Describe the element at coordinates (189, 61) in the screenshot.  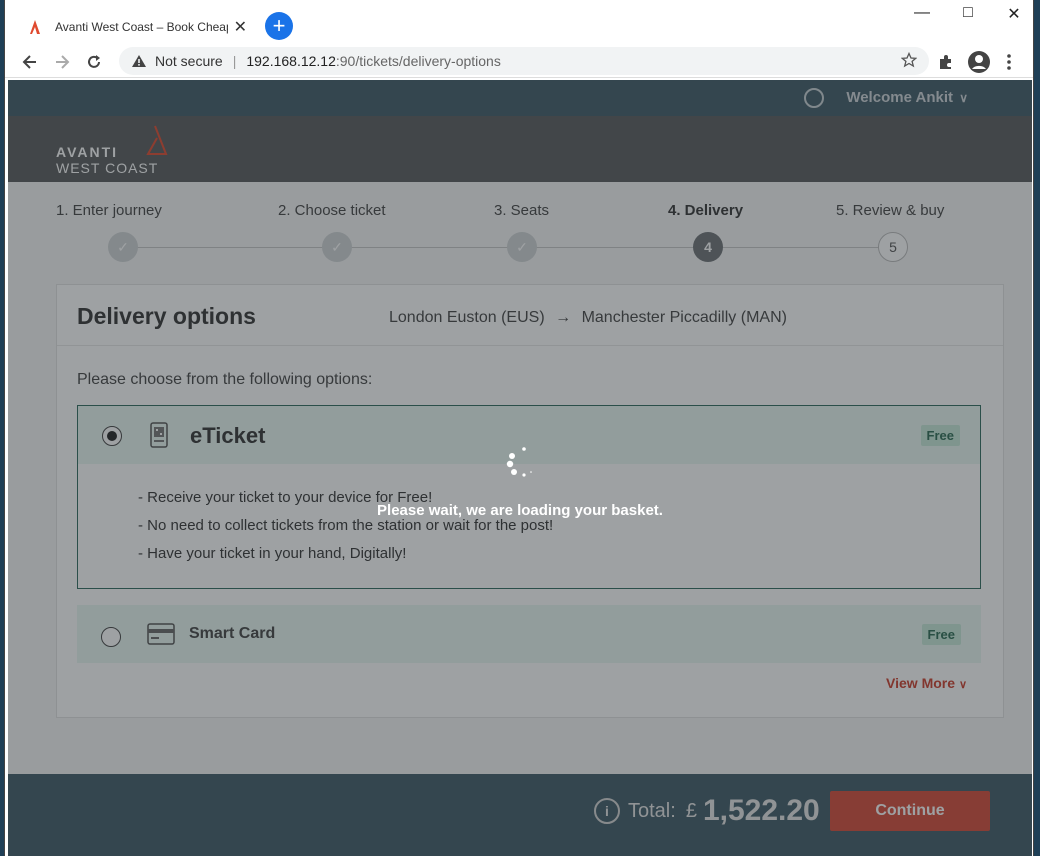
I see `security-status: Not secure` at that location.